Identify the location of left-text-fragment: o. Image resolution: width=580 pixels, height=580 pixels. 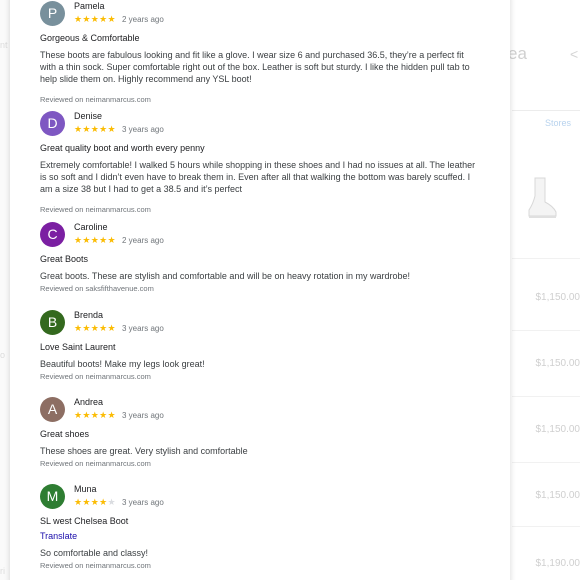
(3, 355).